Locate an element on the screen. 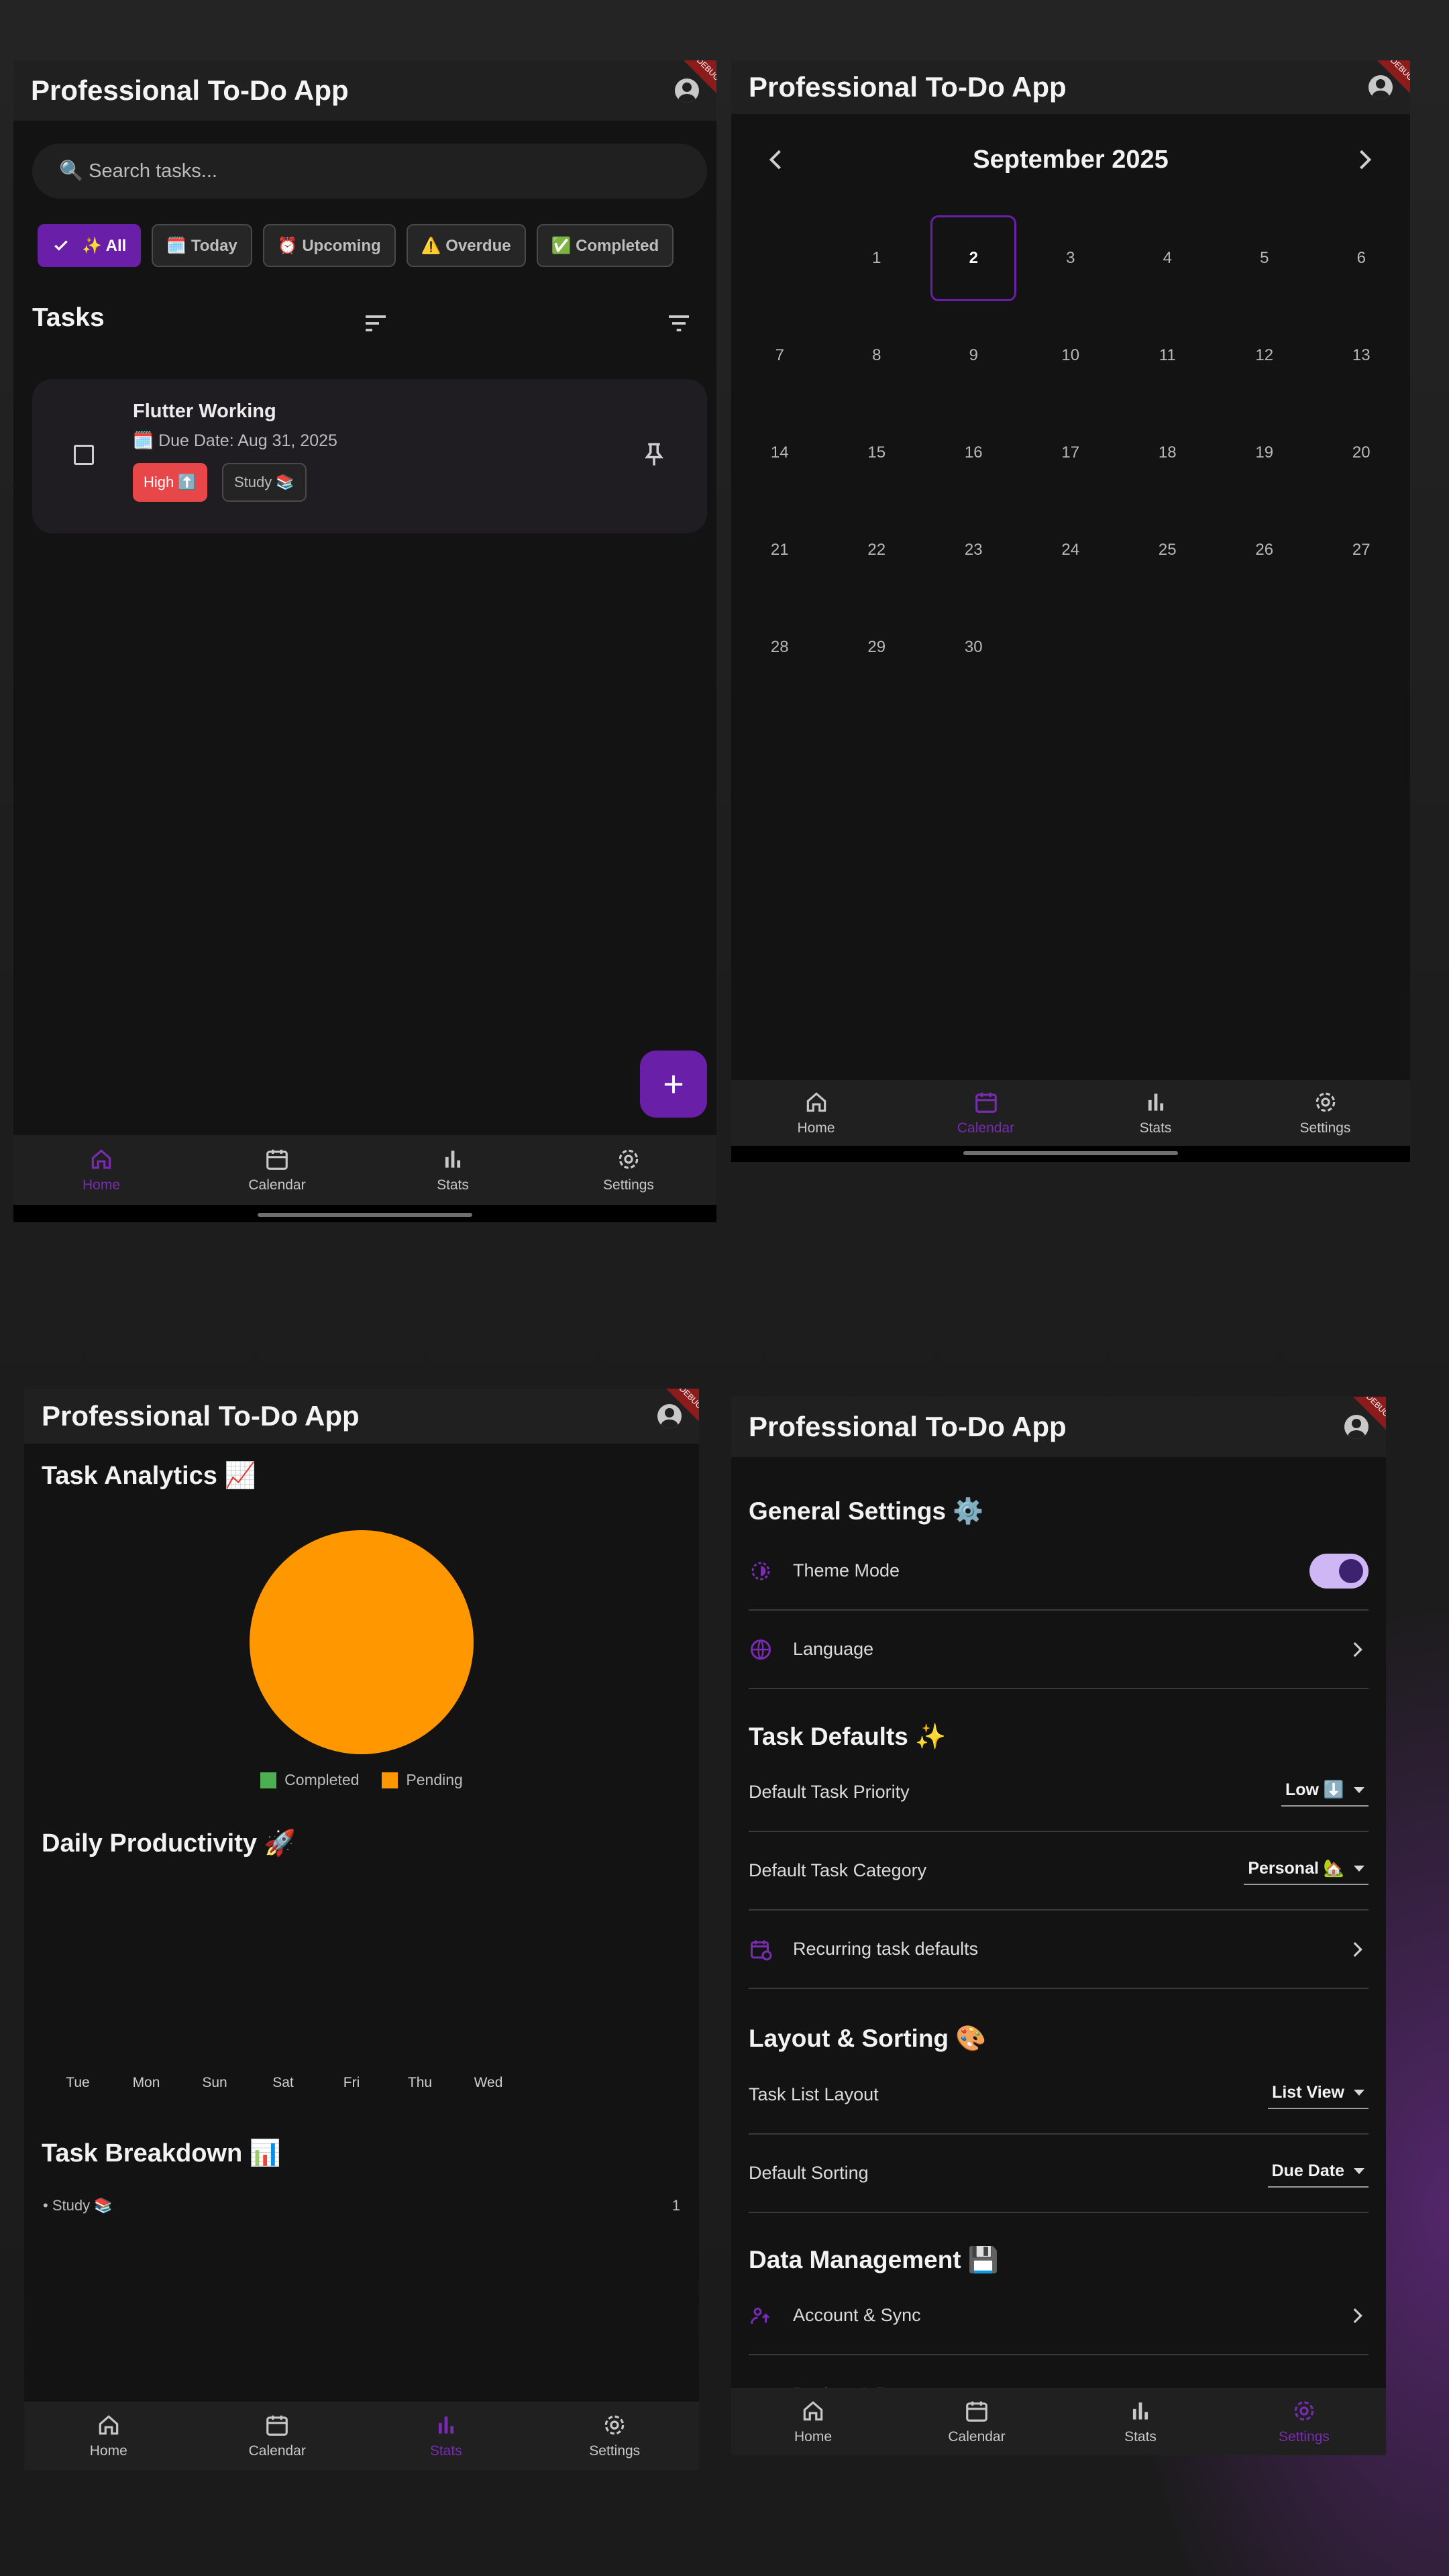 The width and height of the screenshot is (1449, 2576). calendar-day: 13 is located at coordinates (1361, 355).